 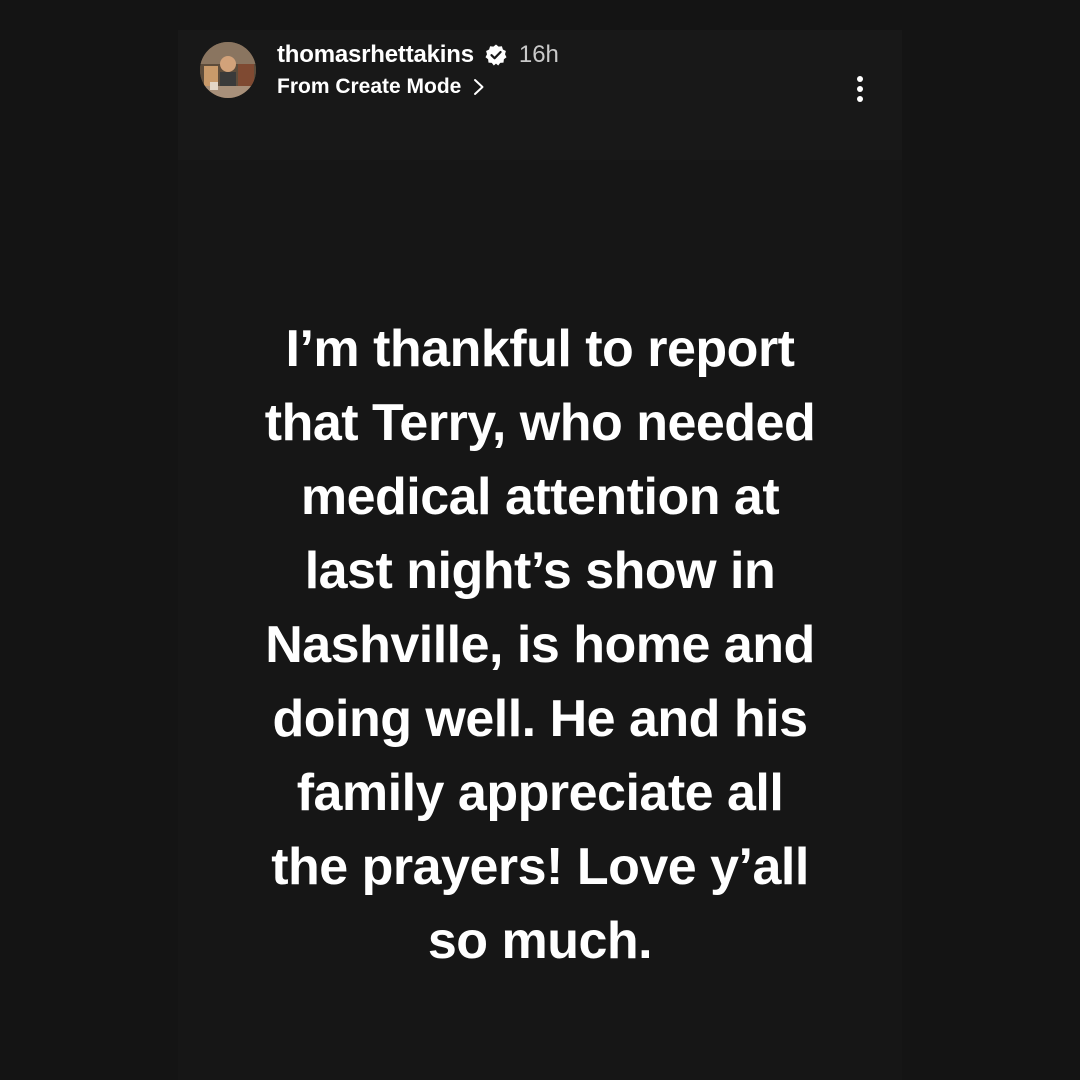 I want to click on avatar-image, so click(x=228, y=70).